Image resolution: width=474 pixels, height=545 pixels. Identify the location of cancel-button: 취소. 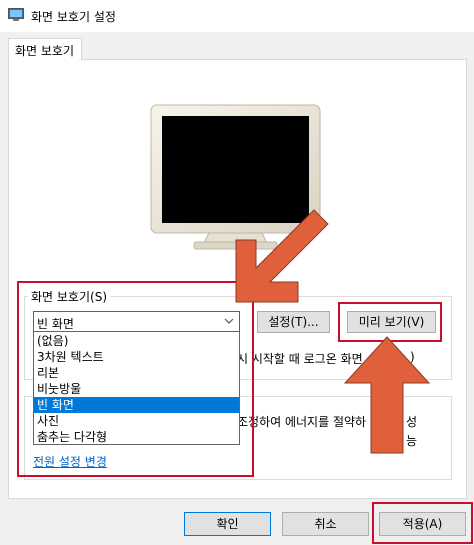
(325, 524).